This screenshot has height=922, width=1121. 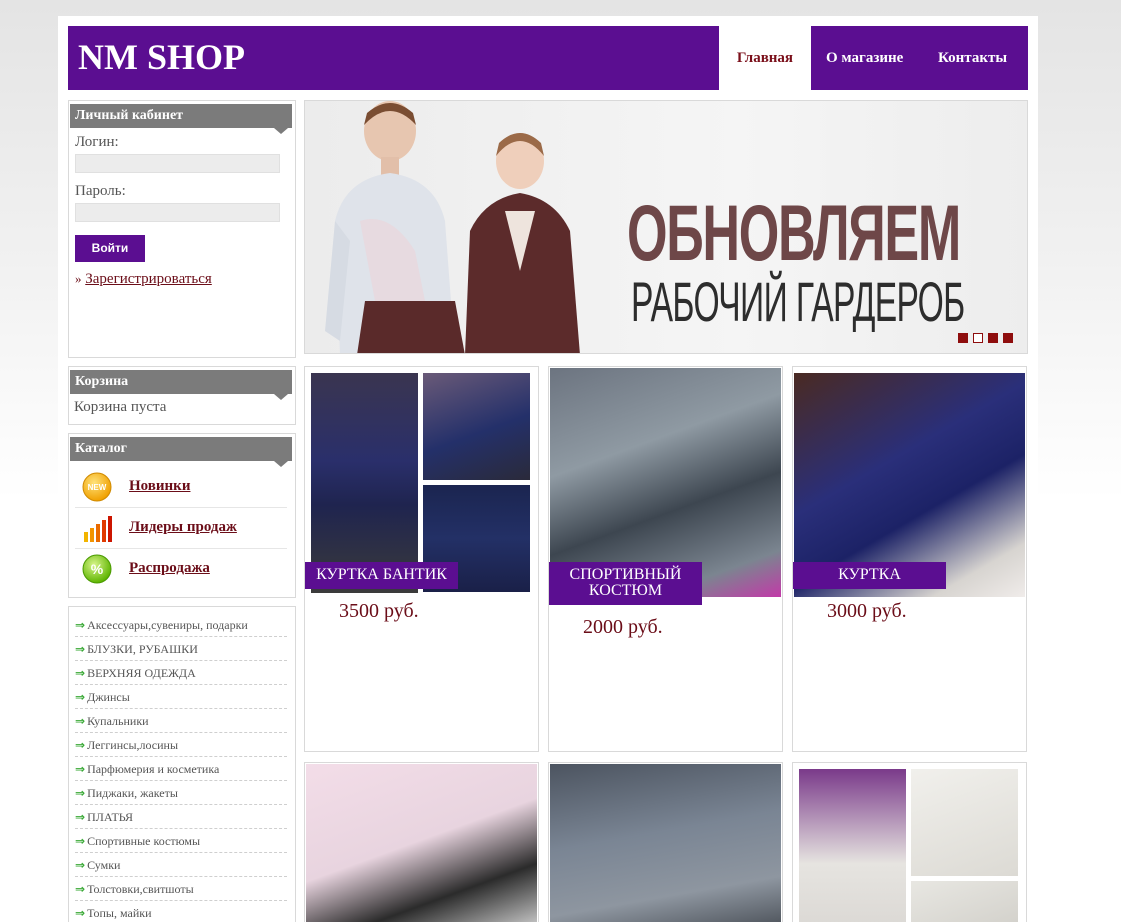 I want to click on product-title-line: КОСТЮМ, so click(x=625, y=590).